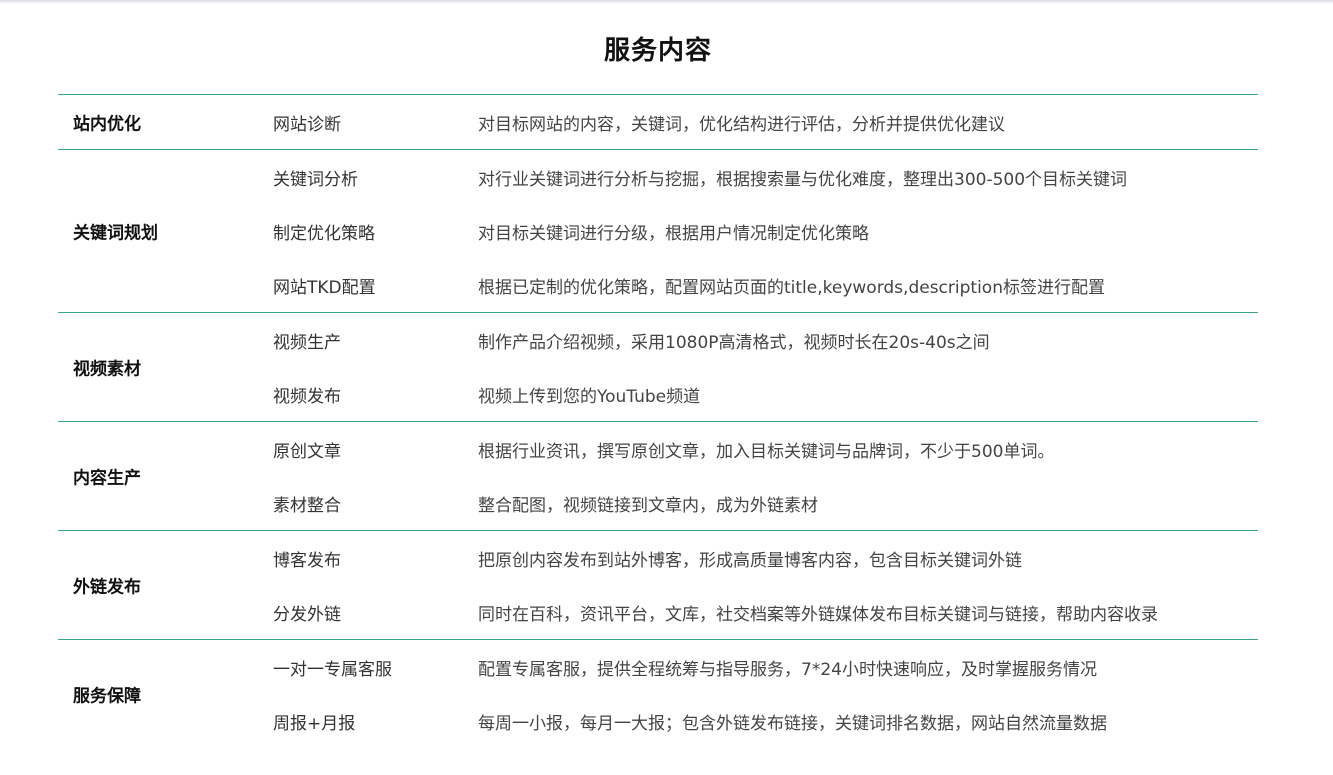 The image size is (1333, 775). What do you see at coordinates (324, 287) in the screenshot?
I see `service-item: 网站TKD配置` at bounding box center [324, 287].